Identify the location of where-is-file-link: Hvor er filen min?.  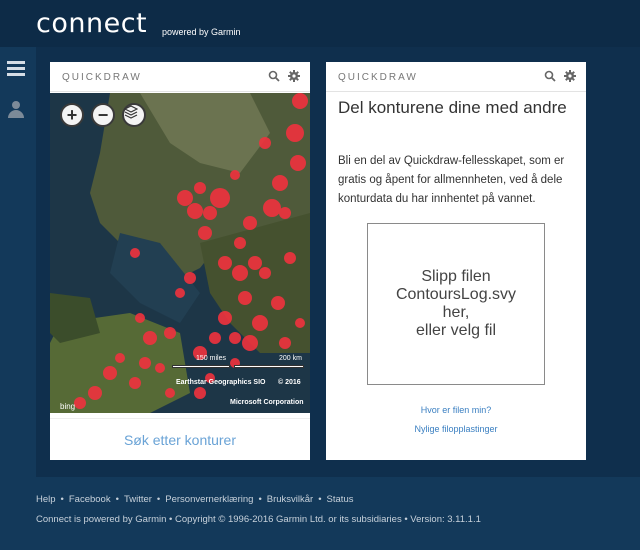
(456, 410).